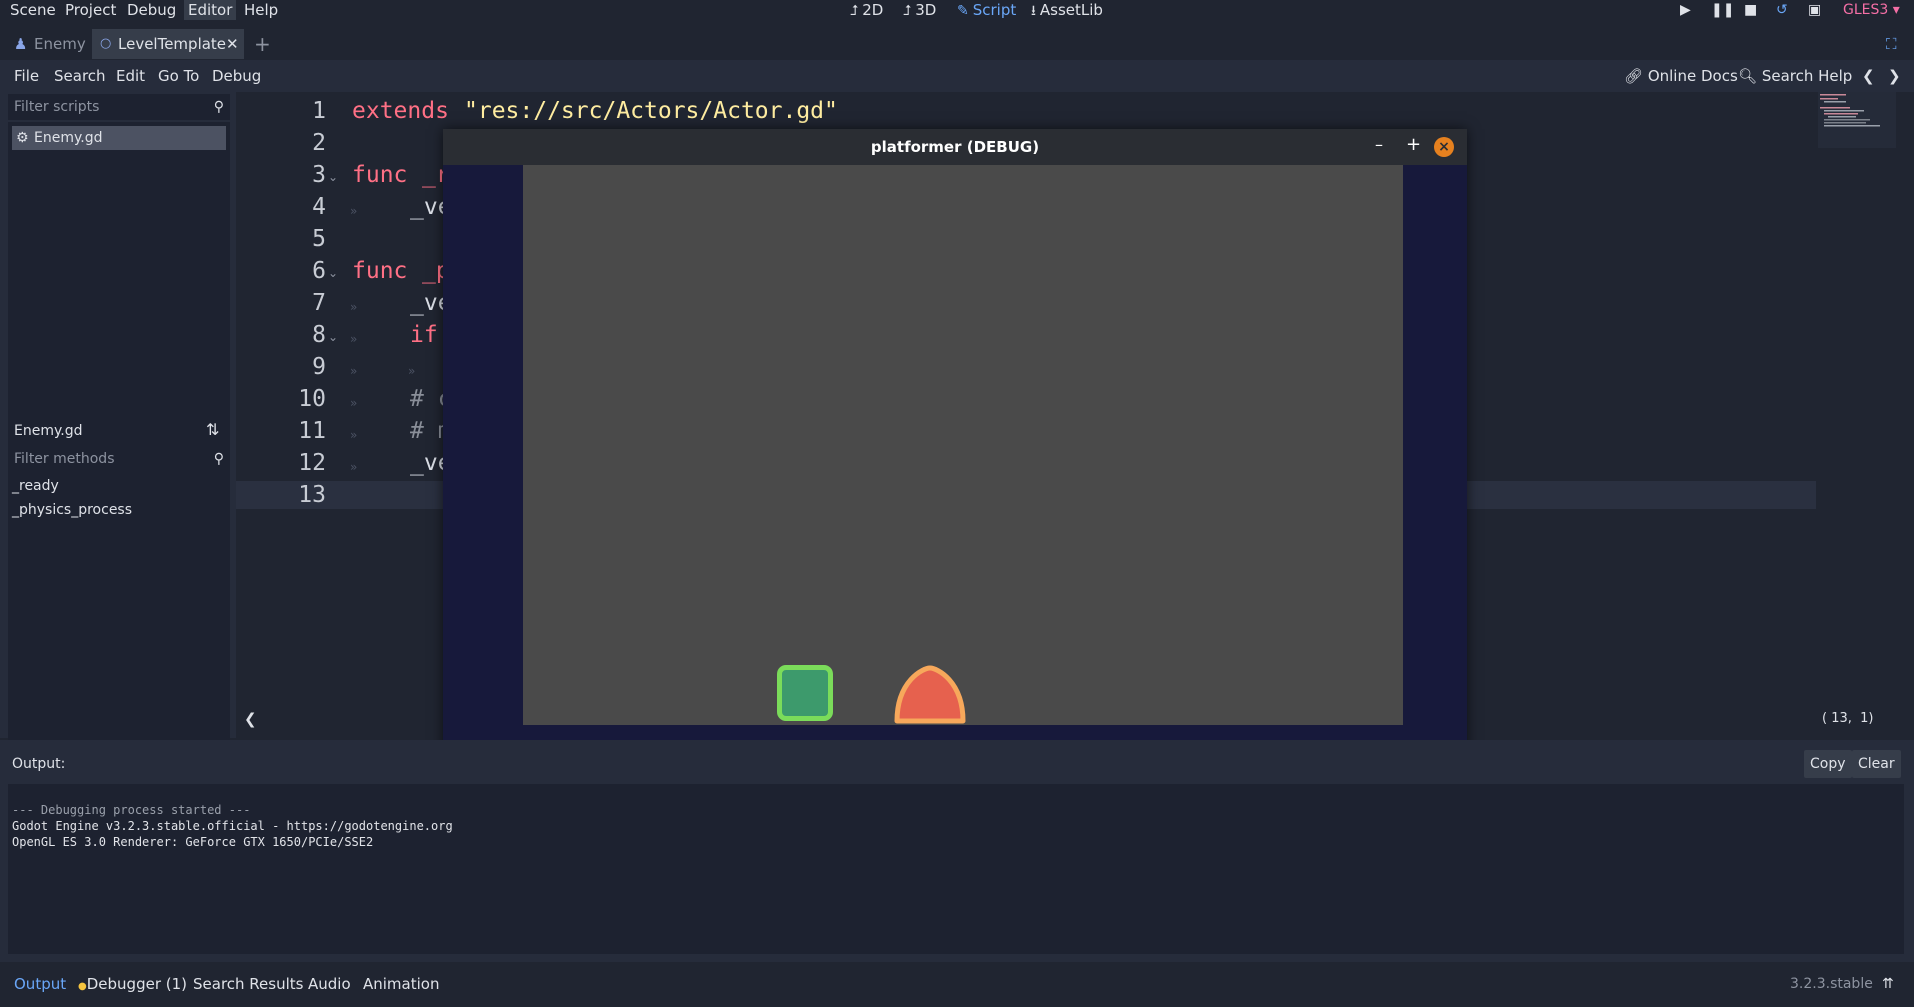 The width and height of the screenshot is (1914, 1007). I want to click on mode-2d-button: ⮥ 2D, so click(866, 10).